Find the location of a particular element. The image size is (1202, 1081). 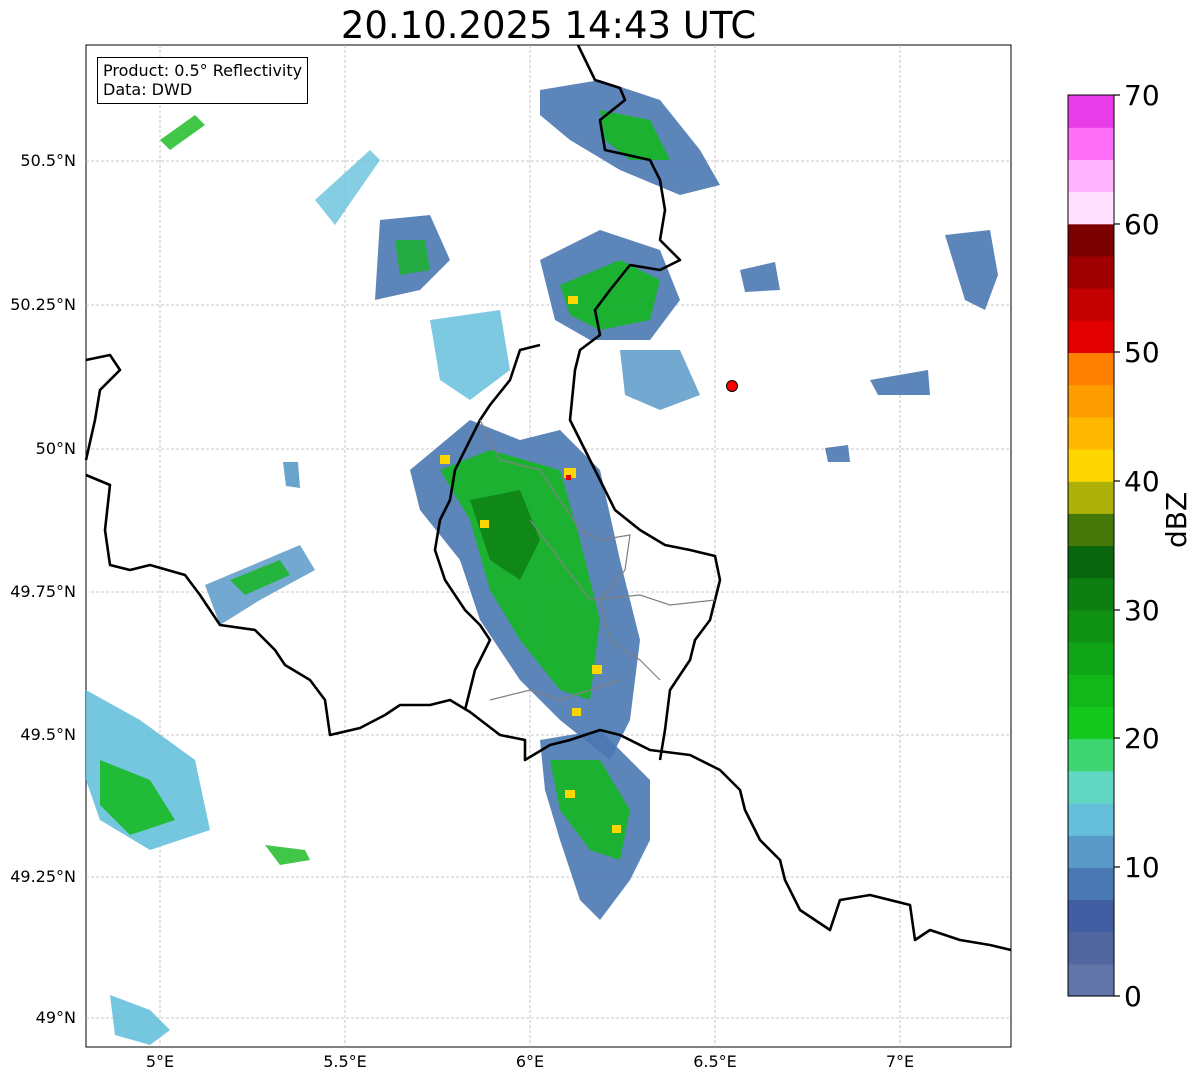

lon-tick-label: 6°E is located at coordinates (530, 1061).